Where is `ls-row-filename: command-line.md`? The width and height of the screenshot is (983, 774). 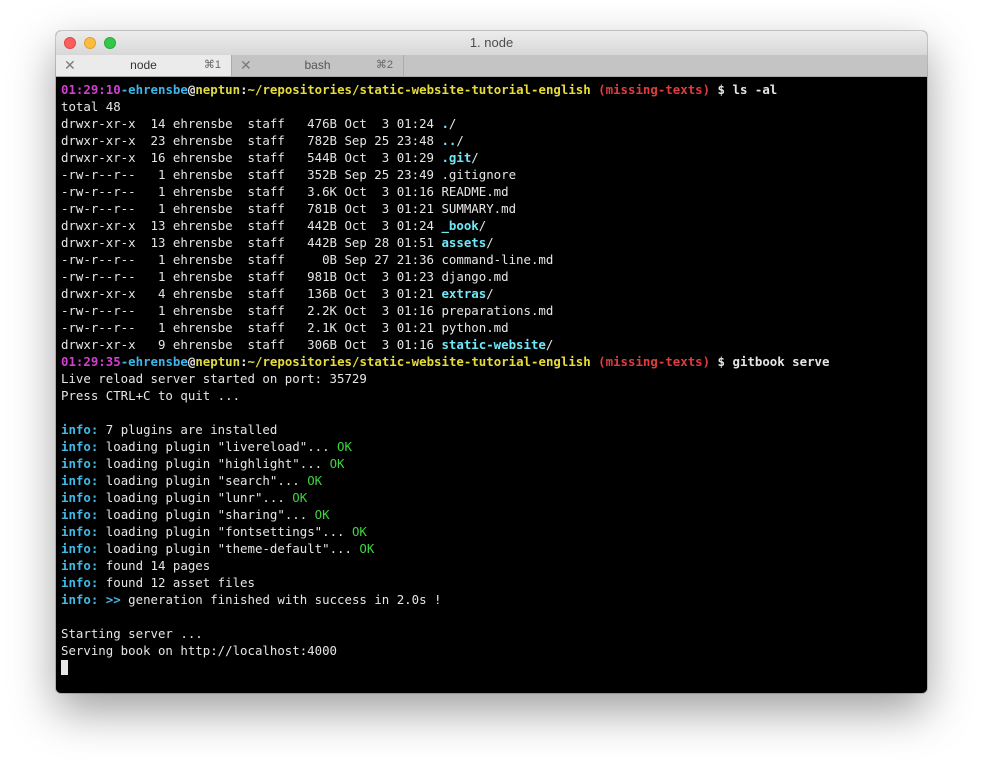 ls-row-filename: command-line.md is located at coordinates (497, 259).